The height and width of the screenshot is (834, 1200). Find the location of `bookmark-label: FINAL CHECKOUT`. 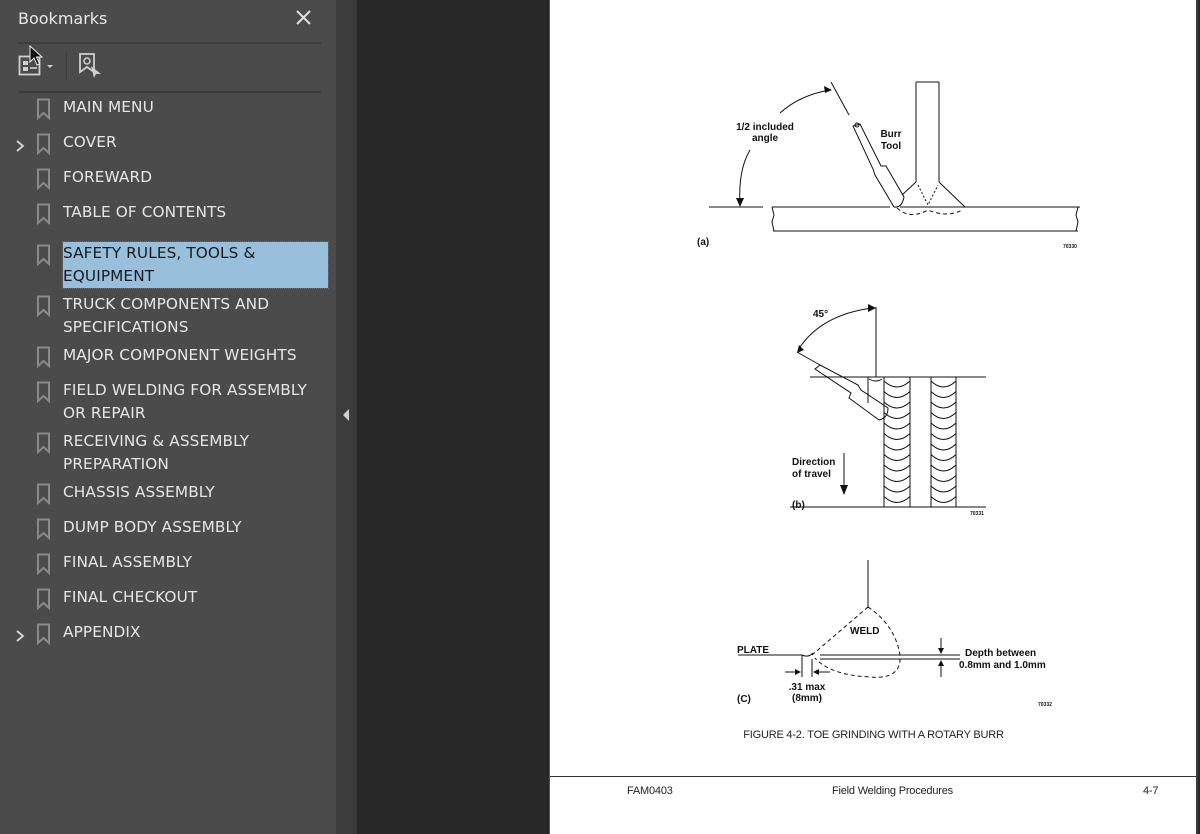

bookmark-label: FINAL CHECKOUT is located at coordinates (130, 597).